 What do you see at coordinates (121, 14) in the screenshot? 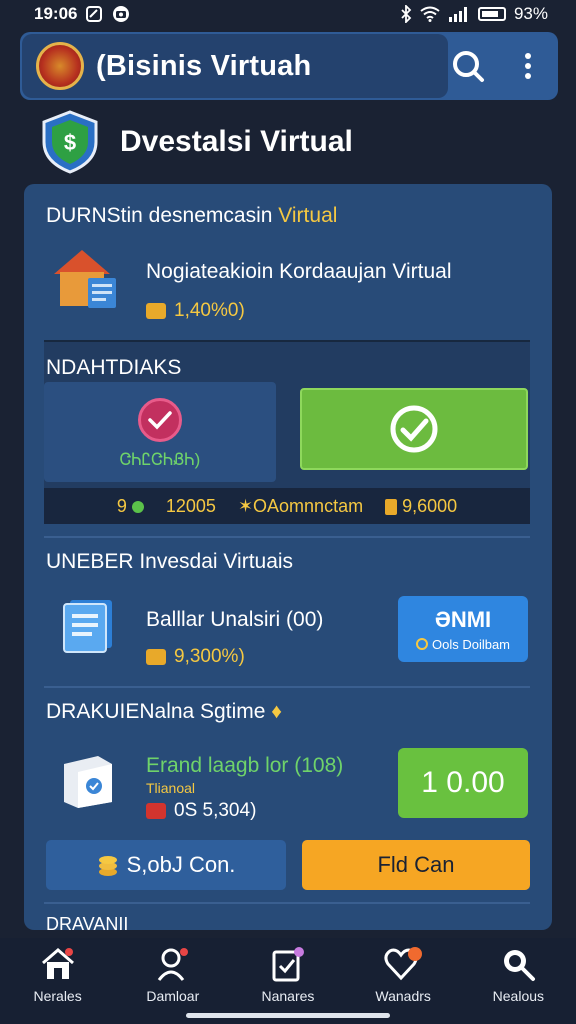
I see `camera-icon` at bounding box center [121, 14].